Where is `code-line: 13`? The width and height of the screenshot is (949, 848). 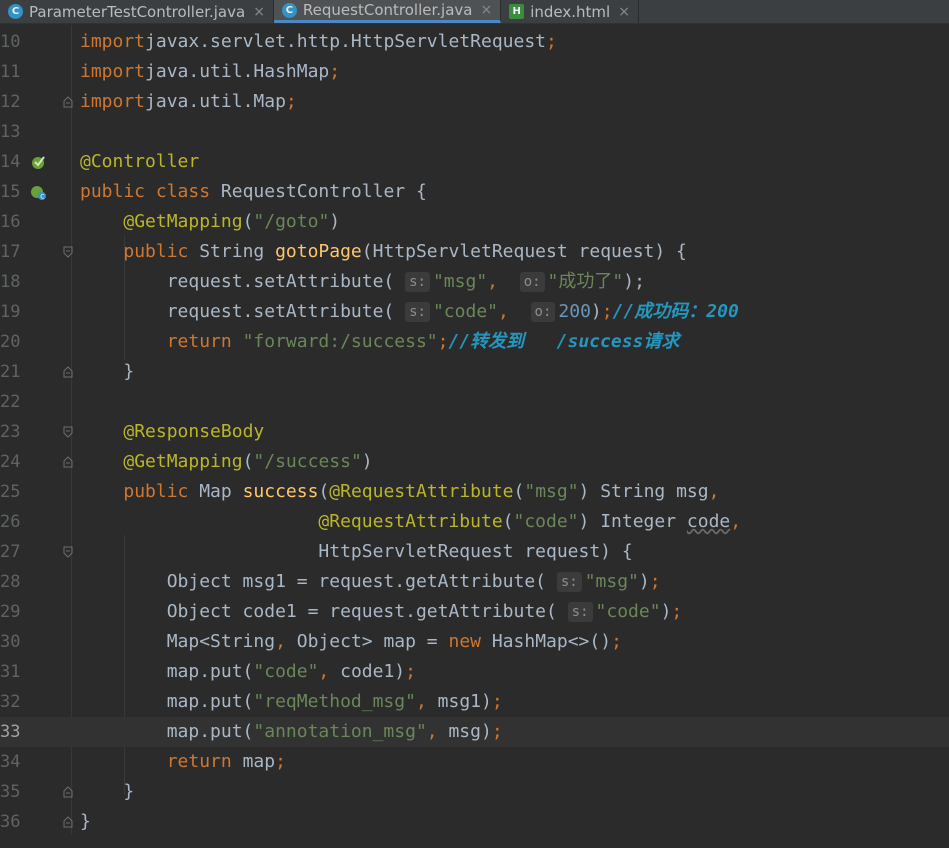
code-line: 13 is located at coordinates (474, 132).